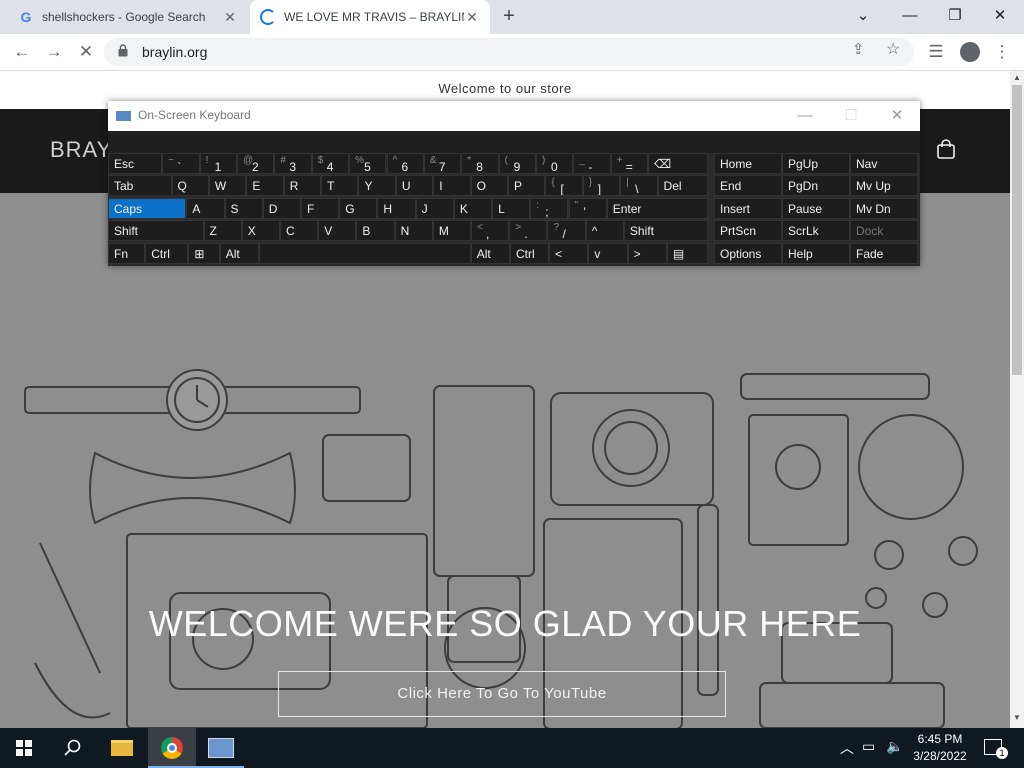 This screenshot has height=768, width=1024. I want to click on key-sym-4-10: ▤, so click(687, 253).